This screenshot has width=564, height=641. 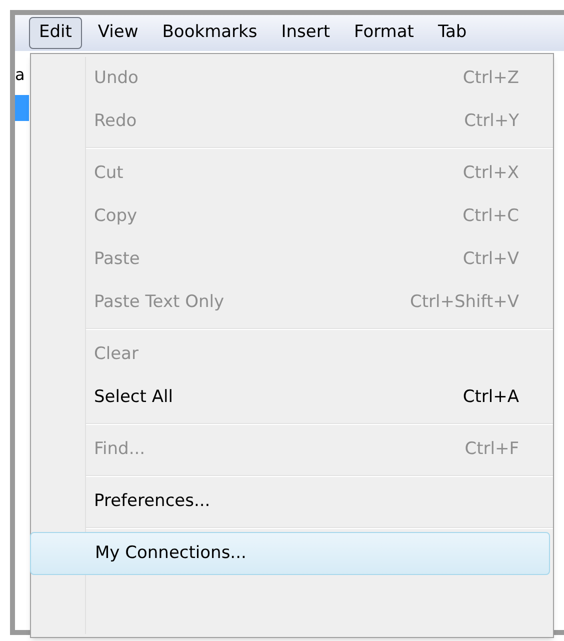 What do you see at coordinates (22, 108) in the screenshot?
I see `selected-row` at bounding box center [22, 108].